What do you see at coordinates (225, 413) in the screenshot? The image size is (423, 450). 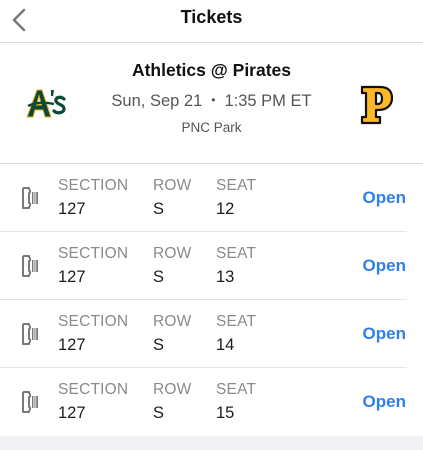 I see `seat-value: 15` at bounding box center [225, 413].